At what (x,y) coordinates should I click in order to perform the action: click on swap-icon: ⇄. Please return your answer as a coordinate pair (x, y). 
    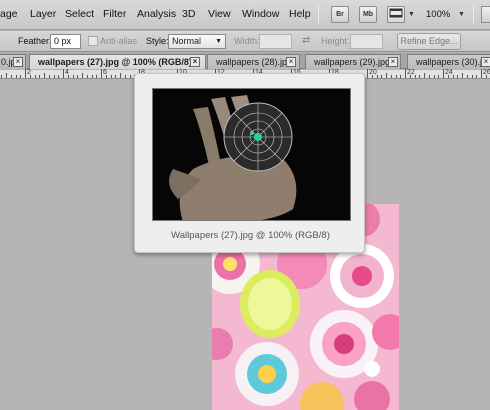
    Looking at the image, I should click on (306, 40).